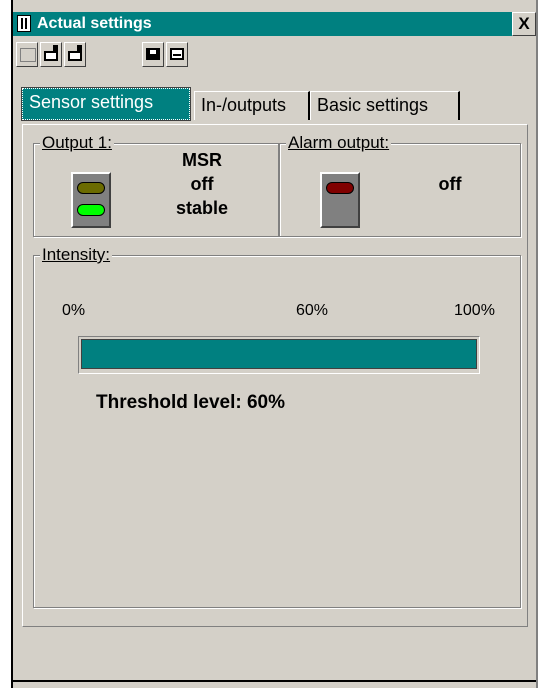 This screenshot has height=688, width=538. I want to click on output1-led-top, so click(91, 188).